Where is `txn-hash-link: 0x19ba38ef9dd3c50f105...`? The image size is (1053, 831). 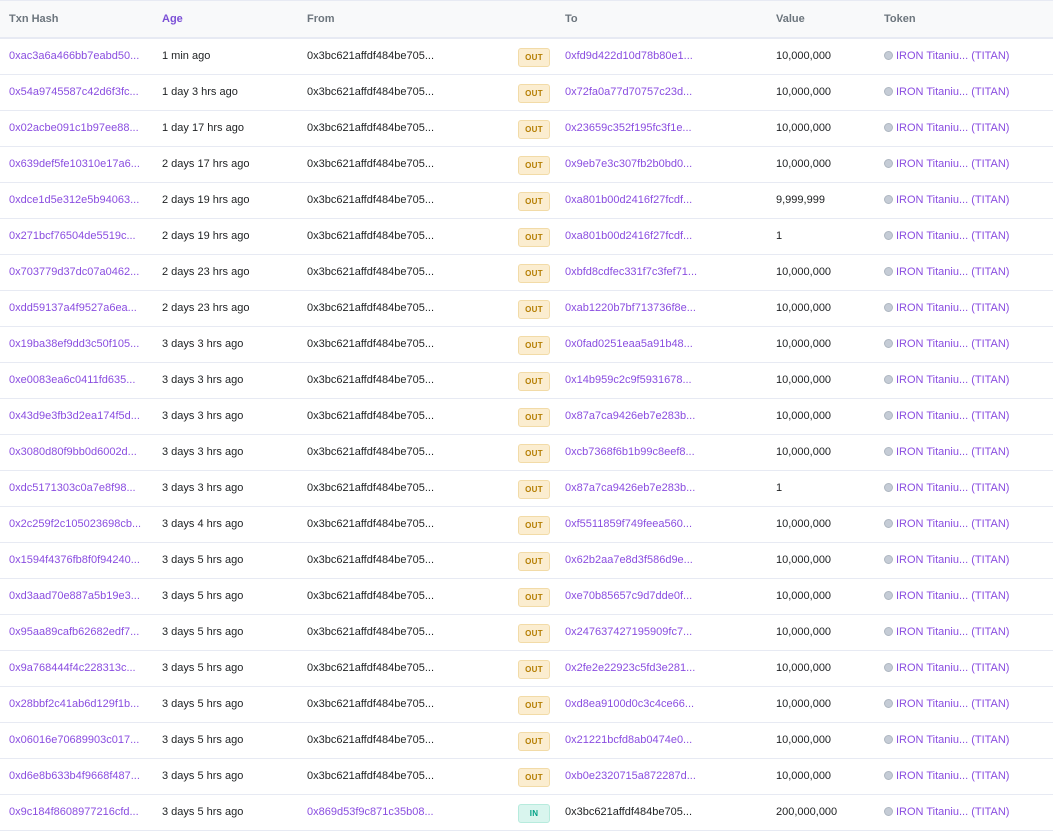 txn-hash-link: 0x19ba38ef9dd3c50f105... is located at coordinates (74, 344).